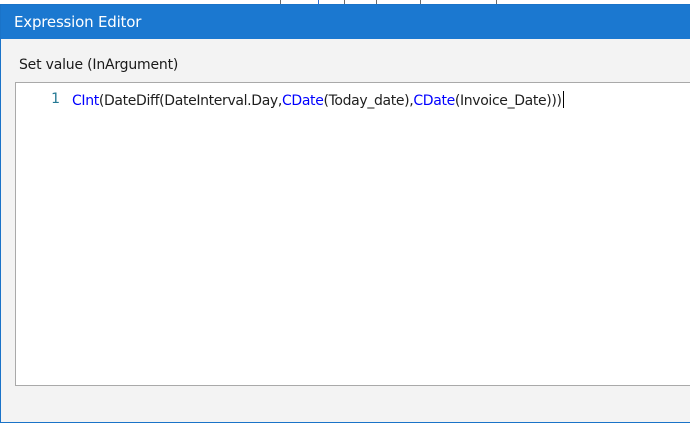  I want to click on code-keyword: CInt, so click(85, 101).